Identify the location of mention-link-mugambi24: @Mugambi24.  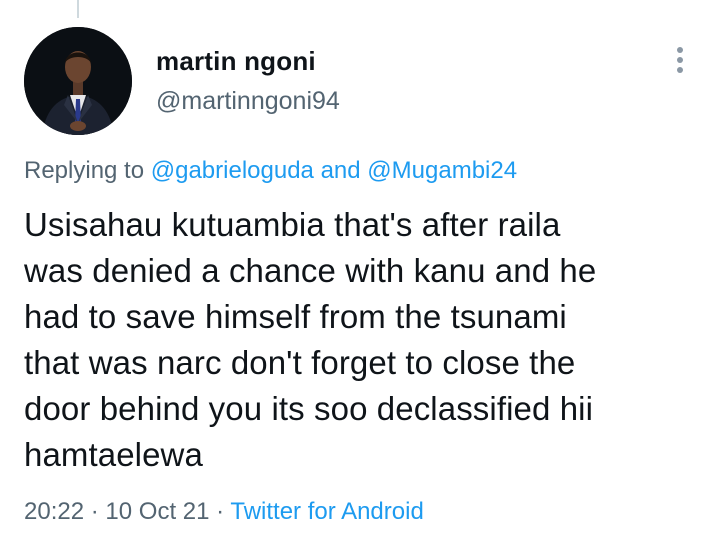
(442, 170).